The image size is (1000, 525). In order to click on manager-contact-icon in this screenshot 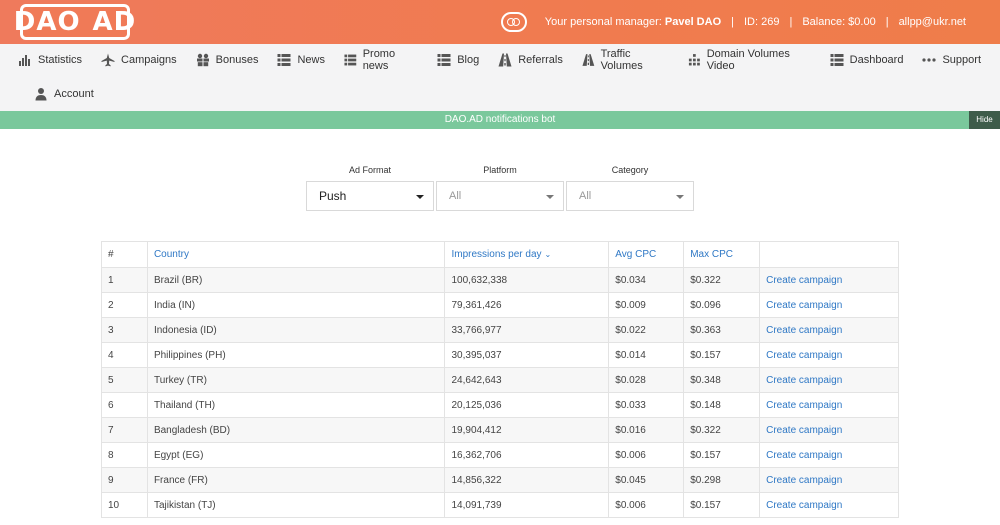, I will do `click(513, 22)`.